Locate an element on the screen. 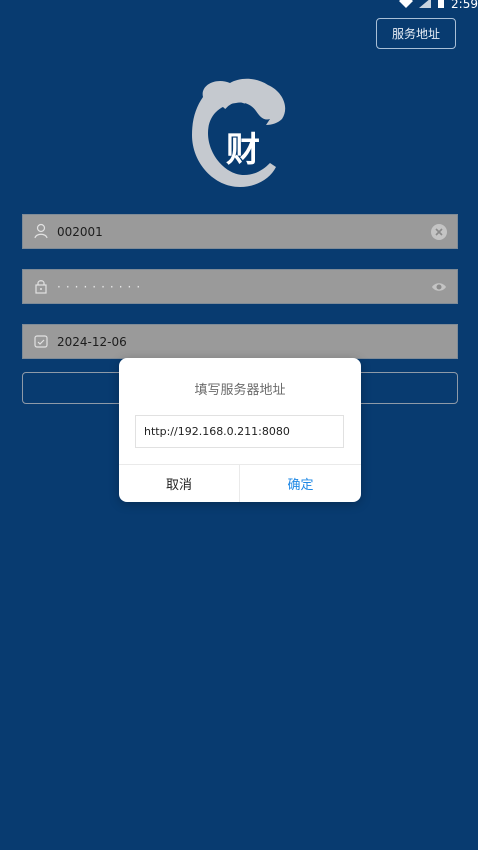 Image resolution: width=478 pixels, height=850 pixels. username-value: 002001 is located at coordinates (80, 232).